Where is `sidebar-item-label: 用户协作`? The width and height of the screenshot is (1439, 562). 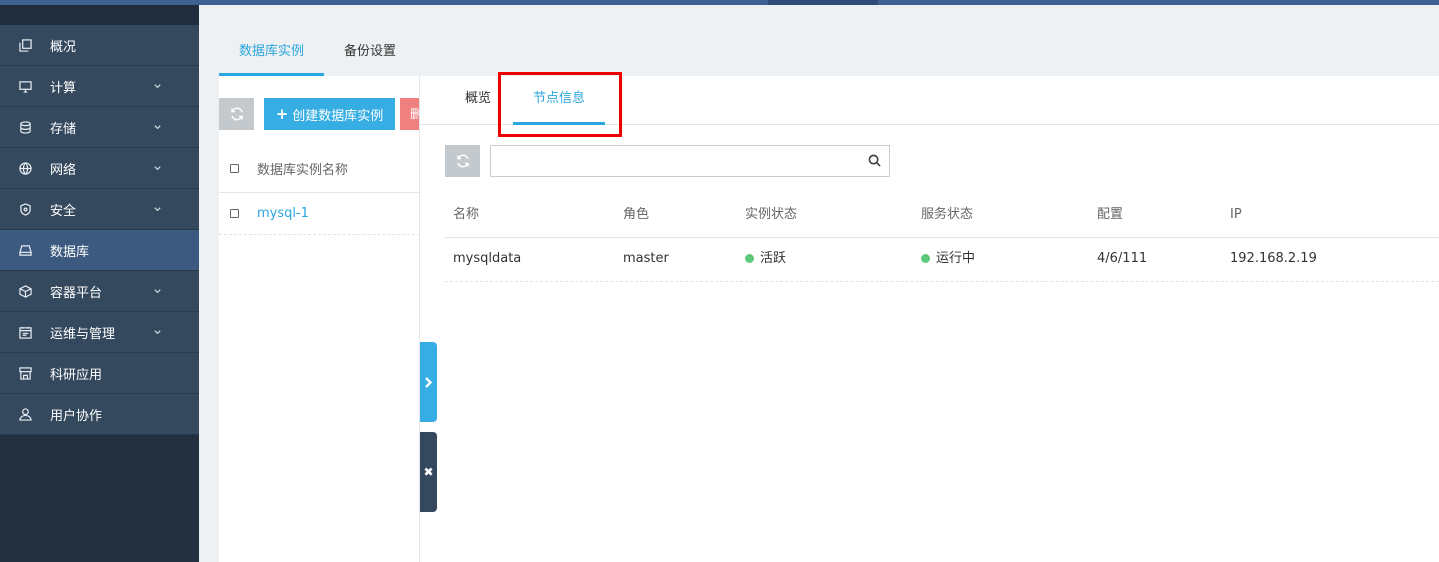
sidebar-item-label: 用户协作 is located at coordinates (76, 416).